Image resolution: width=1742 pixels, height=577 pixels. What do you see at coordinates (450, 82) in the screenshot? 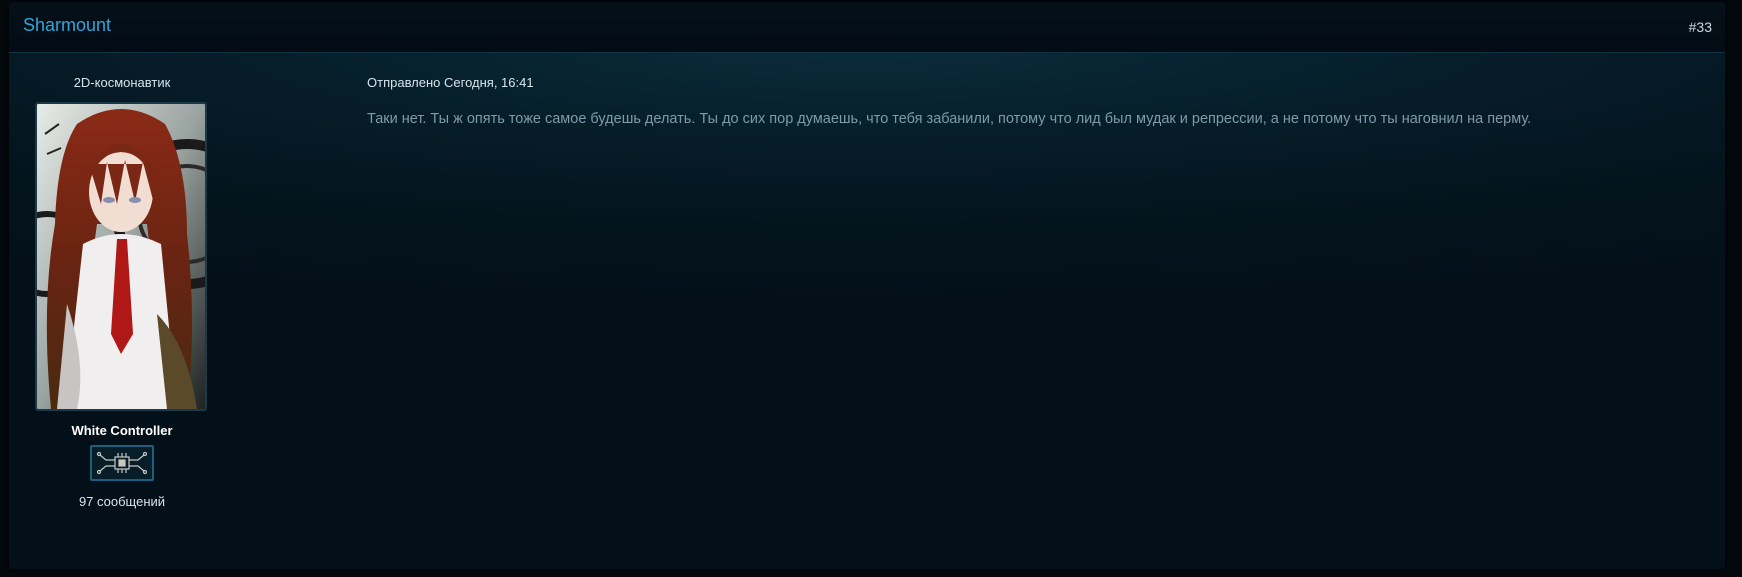
I see `post-date: Отправлено Сегодня, 16:41` at bounding box center [450, 82].